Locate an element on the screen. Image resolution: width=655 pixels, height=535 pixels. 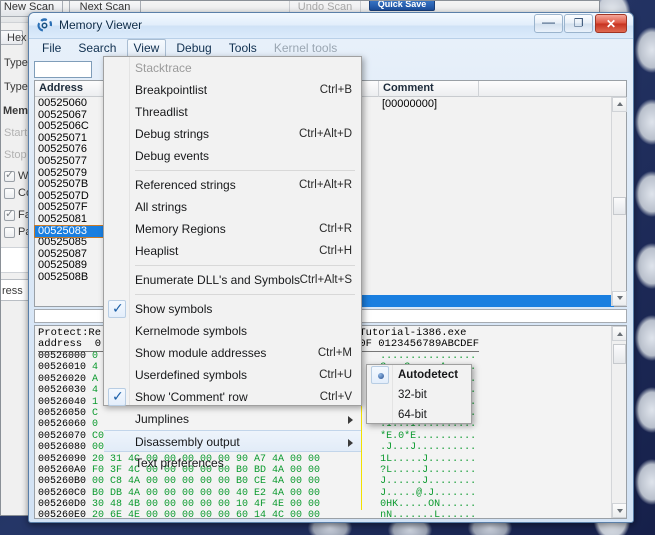
disassembly-output-submenu: Autodetect 32-bit 64-bit is located at coordinates (419, 394).